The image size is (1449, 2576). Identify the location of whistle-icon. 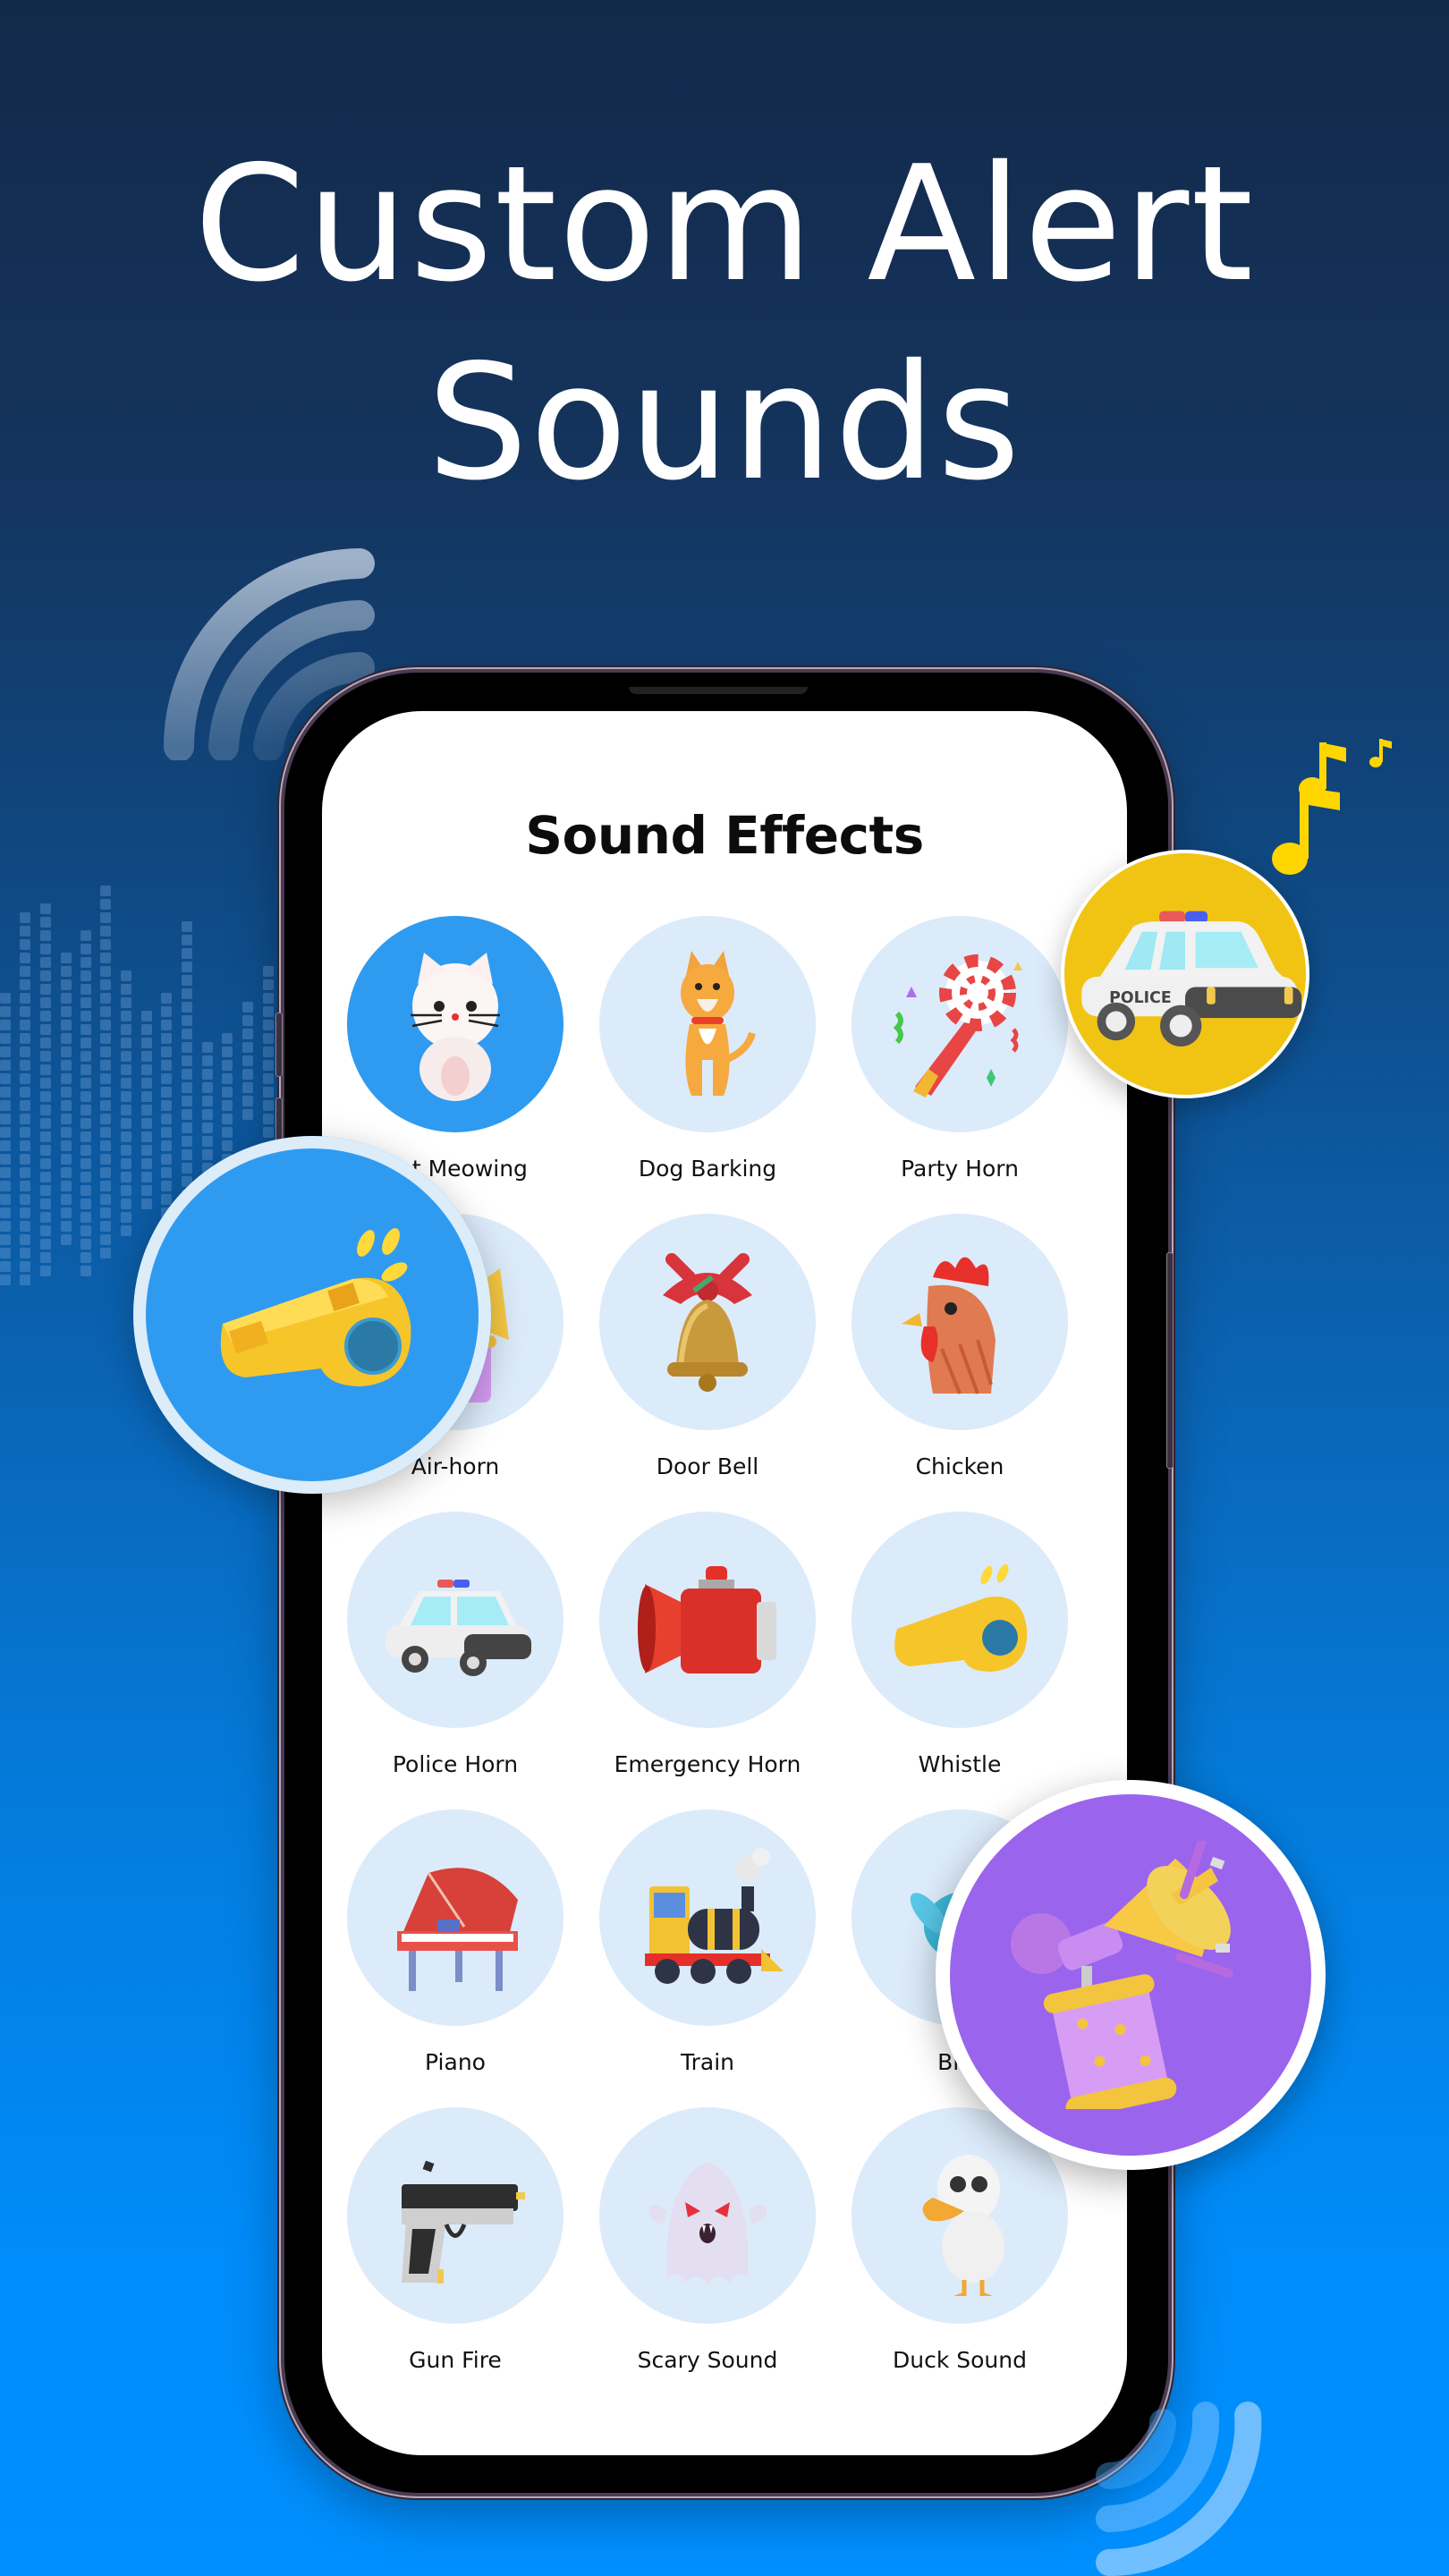
(961, 1617).